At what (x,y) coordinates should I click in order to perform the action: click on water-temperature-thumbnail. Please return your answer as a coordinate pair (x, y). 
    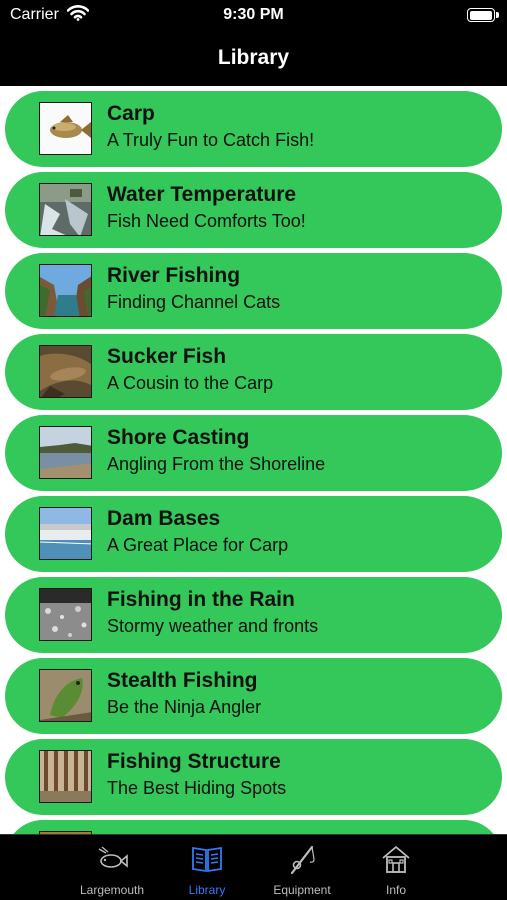
    Looking at the image, I should click on (65, 209).